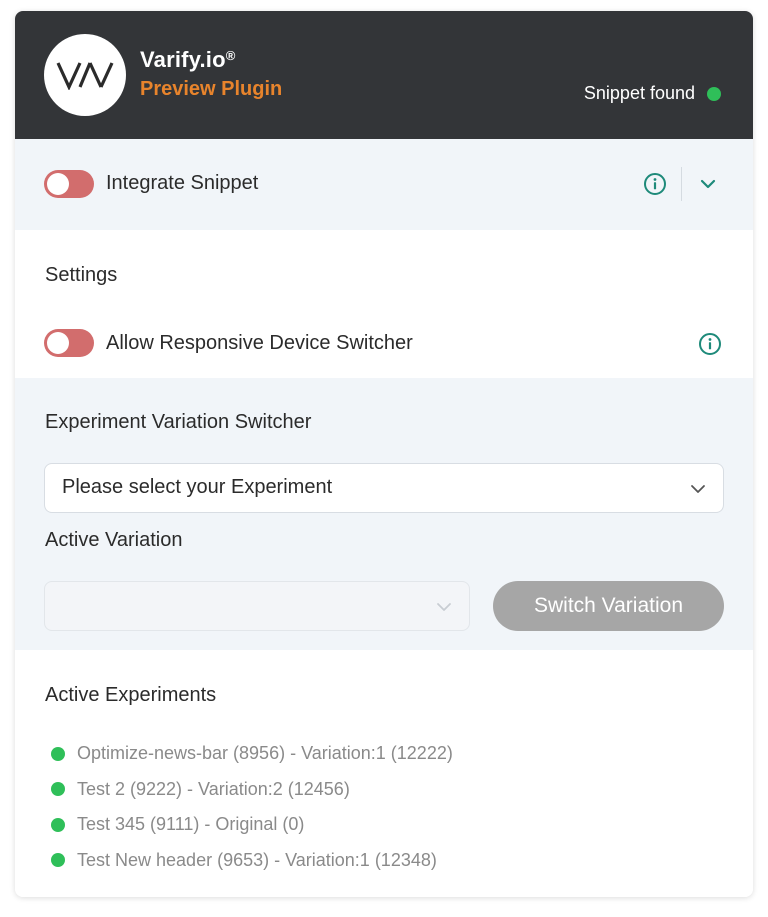 The image size is (768, 917). I want to click on snippet-status-label: Snippet found, so click(639, 93).